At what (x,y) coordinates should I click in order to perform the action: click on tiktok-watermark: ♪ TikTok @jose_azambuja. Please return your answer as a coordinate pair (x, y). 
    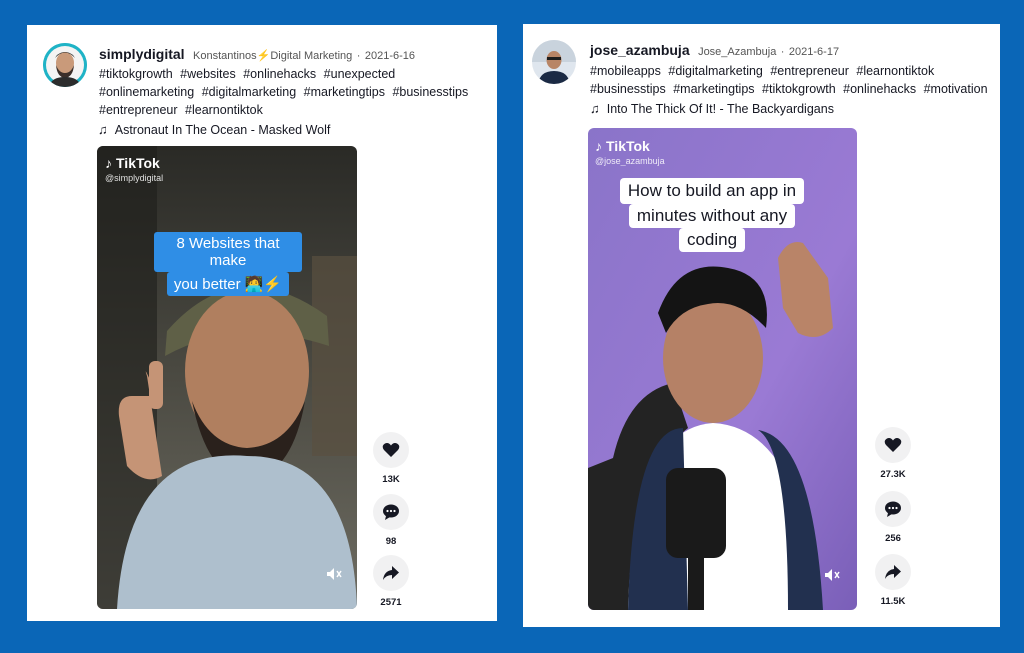
    Looking at the image, I should click on (630, 152).